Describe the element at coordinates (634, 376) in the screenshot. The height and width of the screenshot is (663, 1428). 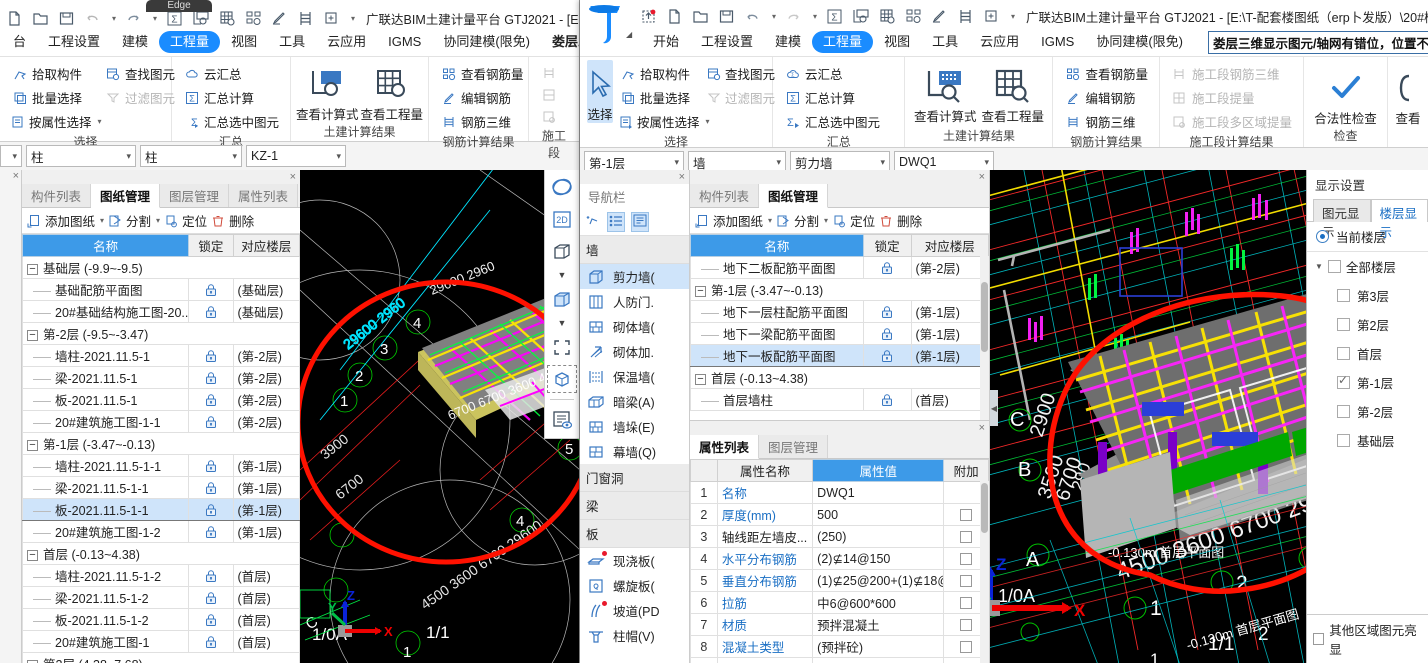
I see `nav-item-0-4: 保温墙(` at that location.